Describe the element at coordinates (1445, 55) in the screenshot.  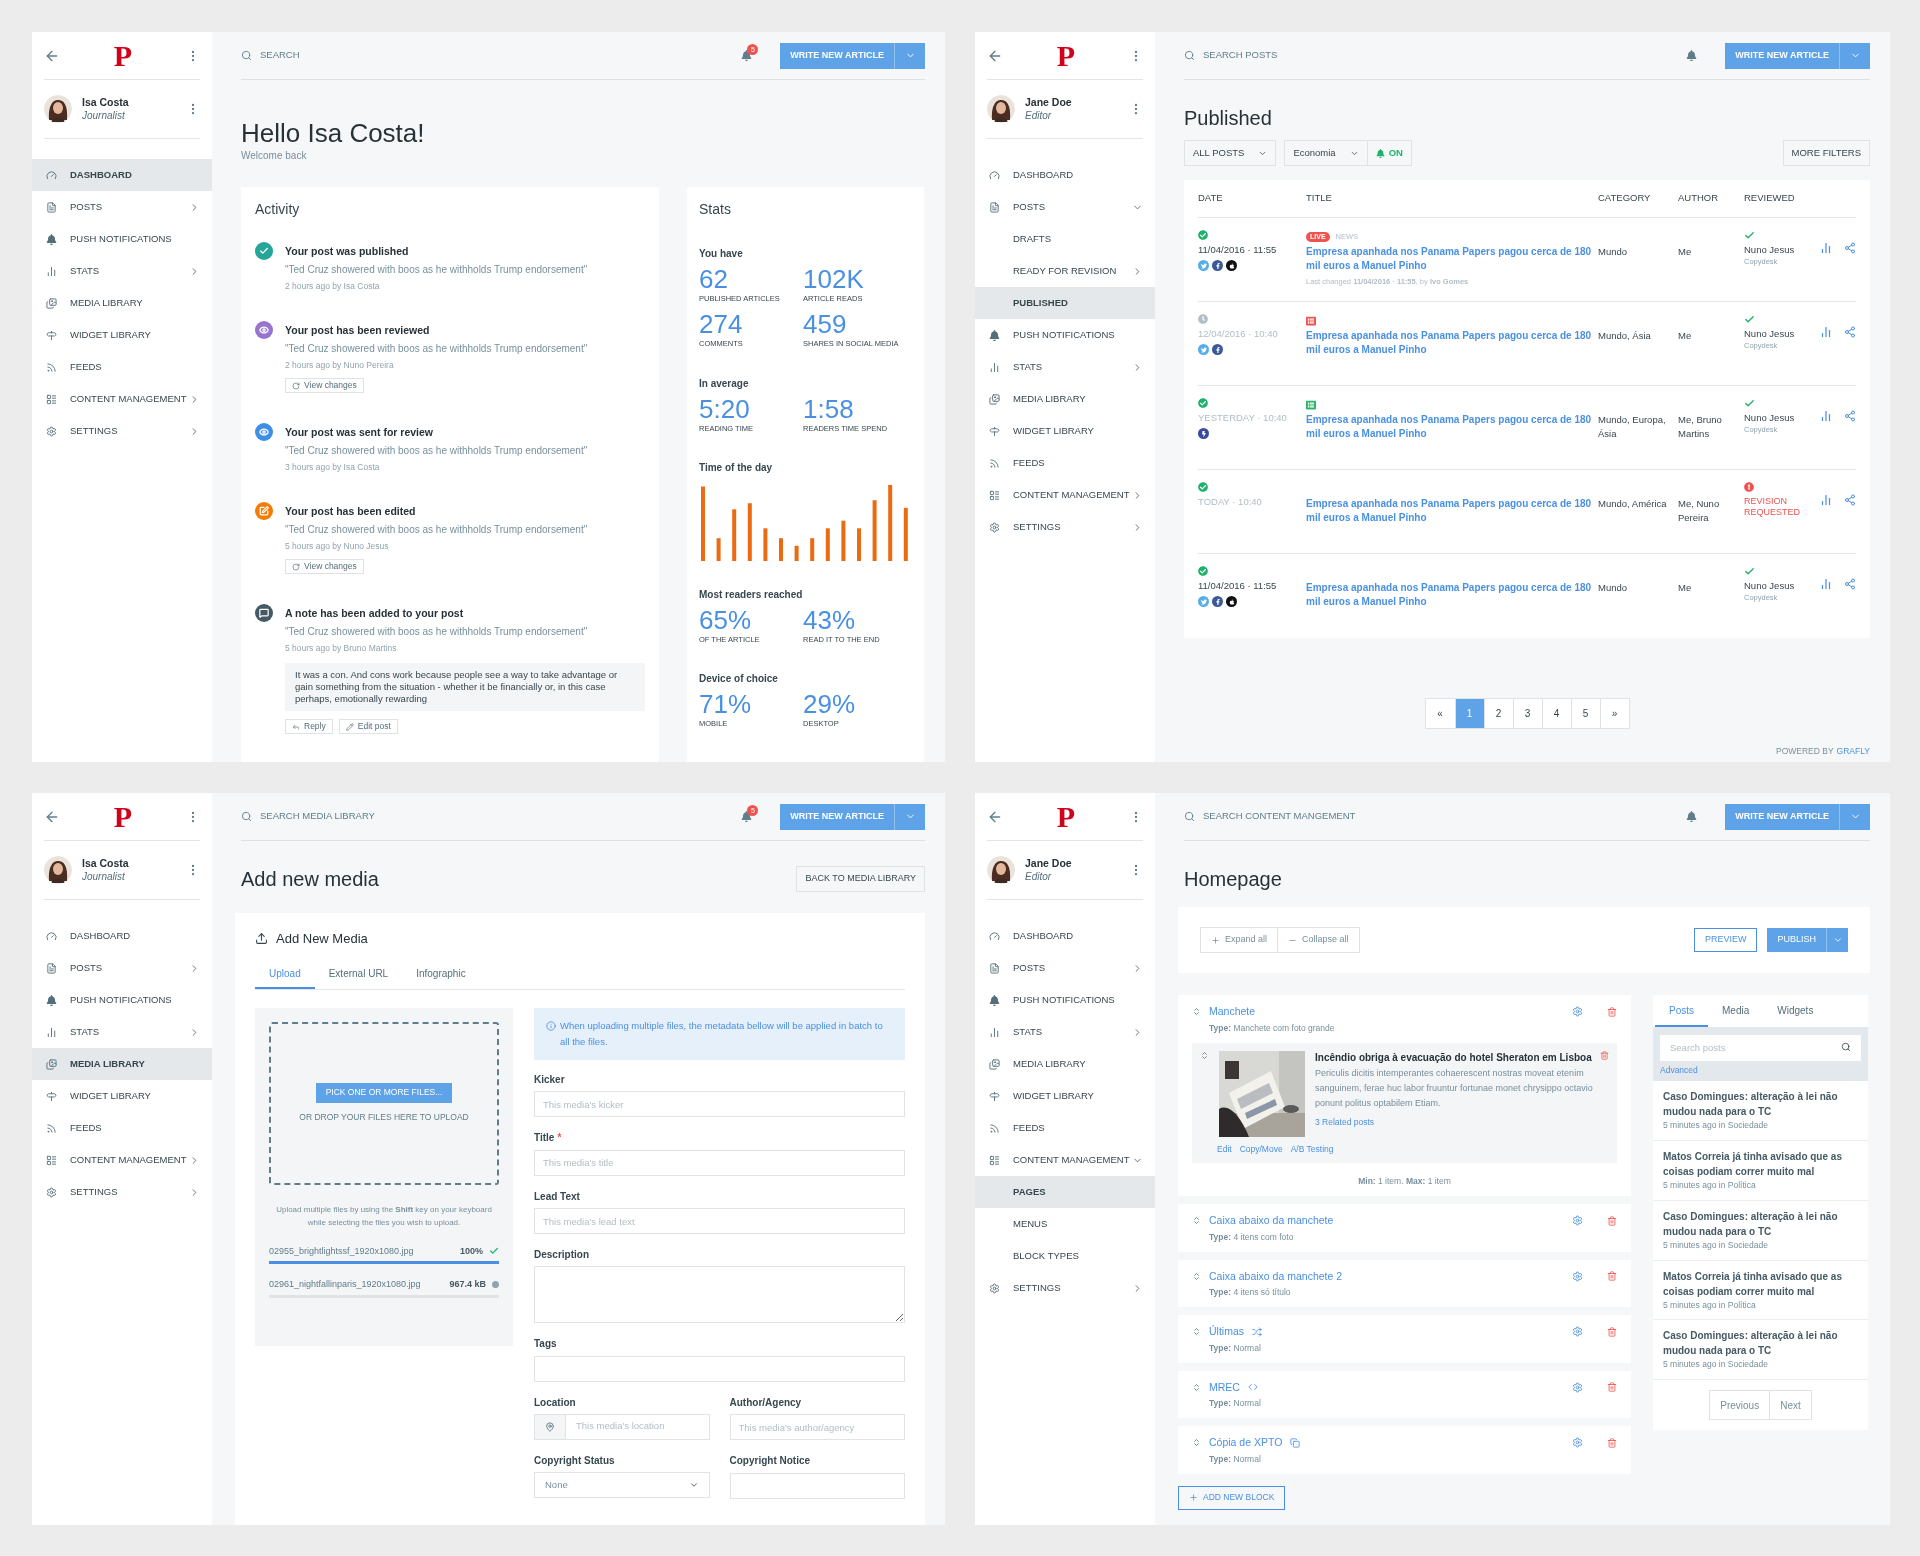
I see `search-field: SEARCH POSTS` at that location.